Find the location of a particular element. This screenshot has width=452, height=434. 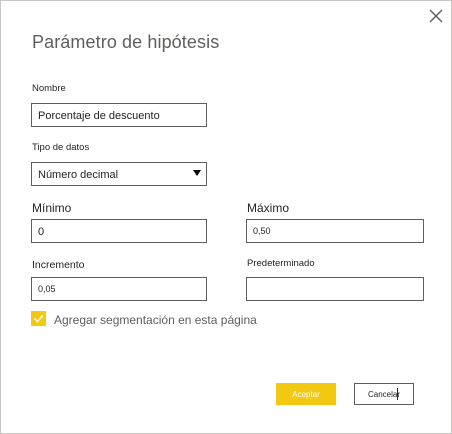

datatype-label: Tipo de datos is located at coordinates (61, 147).